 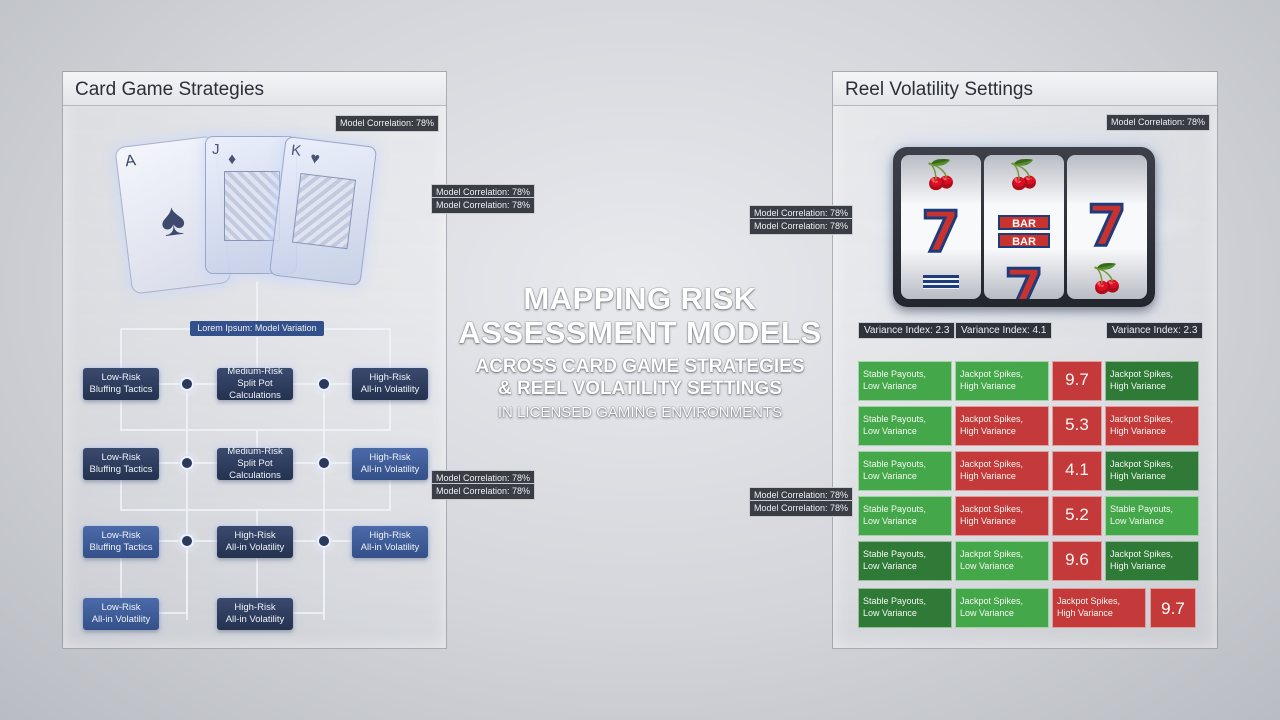 I want to click on grid-value: 9.6, so click(x=1077, y=561).